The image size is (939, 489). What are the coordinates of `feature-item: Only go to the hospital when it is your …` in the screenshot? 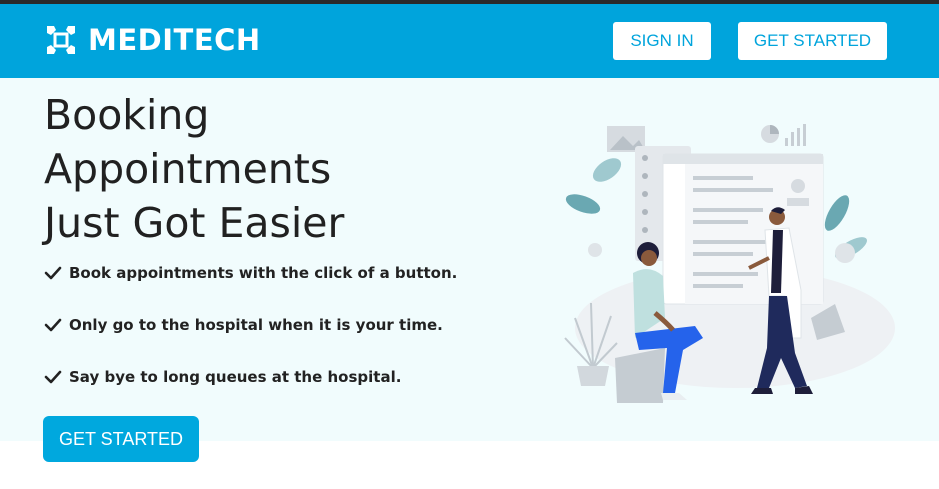 It's located at (250, 325).